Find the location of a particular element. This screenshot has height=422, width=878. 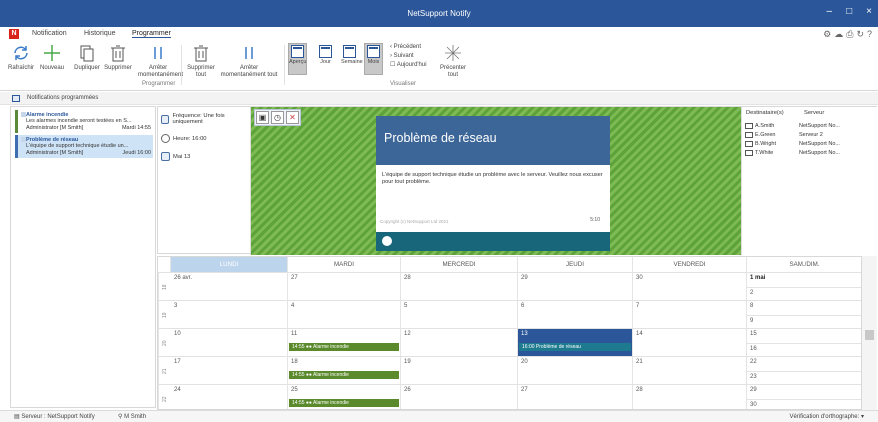

week-view-button: Semaine is located at coordinates (351, 59).